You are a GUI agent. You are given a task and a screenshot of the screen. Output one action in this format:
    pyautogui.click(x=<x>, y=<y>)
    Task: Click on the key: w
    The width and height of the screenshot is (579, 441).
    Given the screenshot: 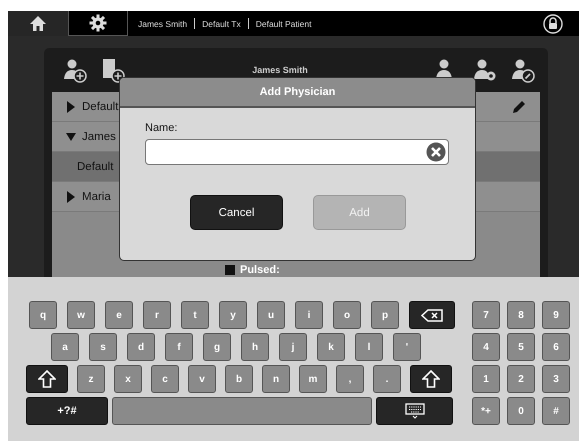 What is the action you would take?
    pyautogui.click(x=81, y=315)
    